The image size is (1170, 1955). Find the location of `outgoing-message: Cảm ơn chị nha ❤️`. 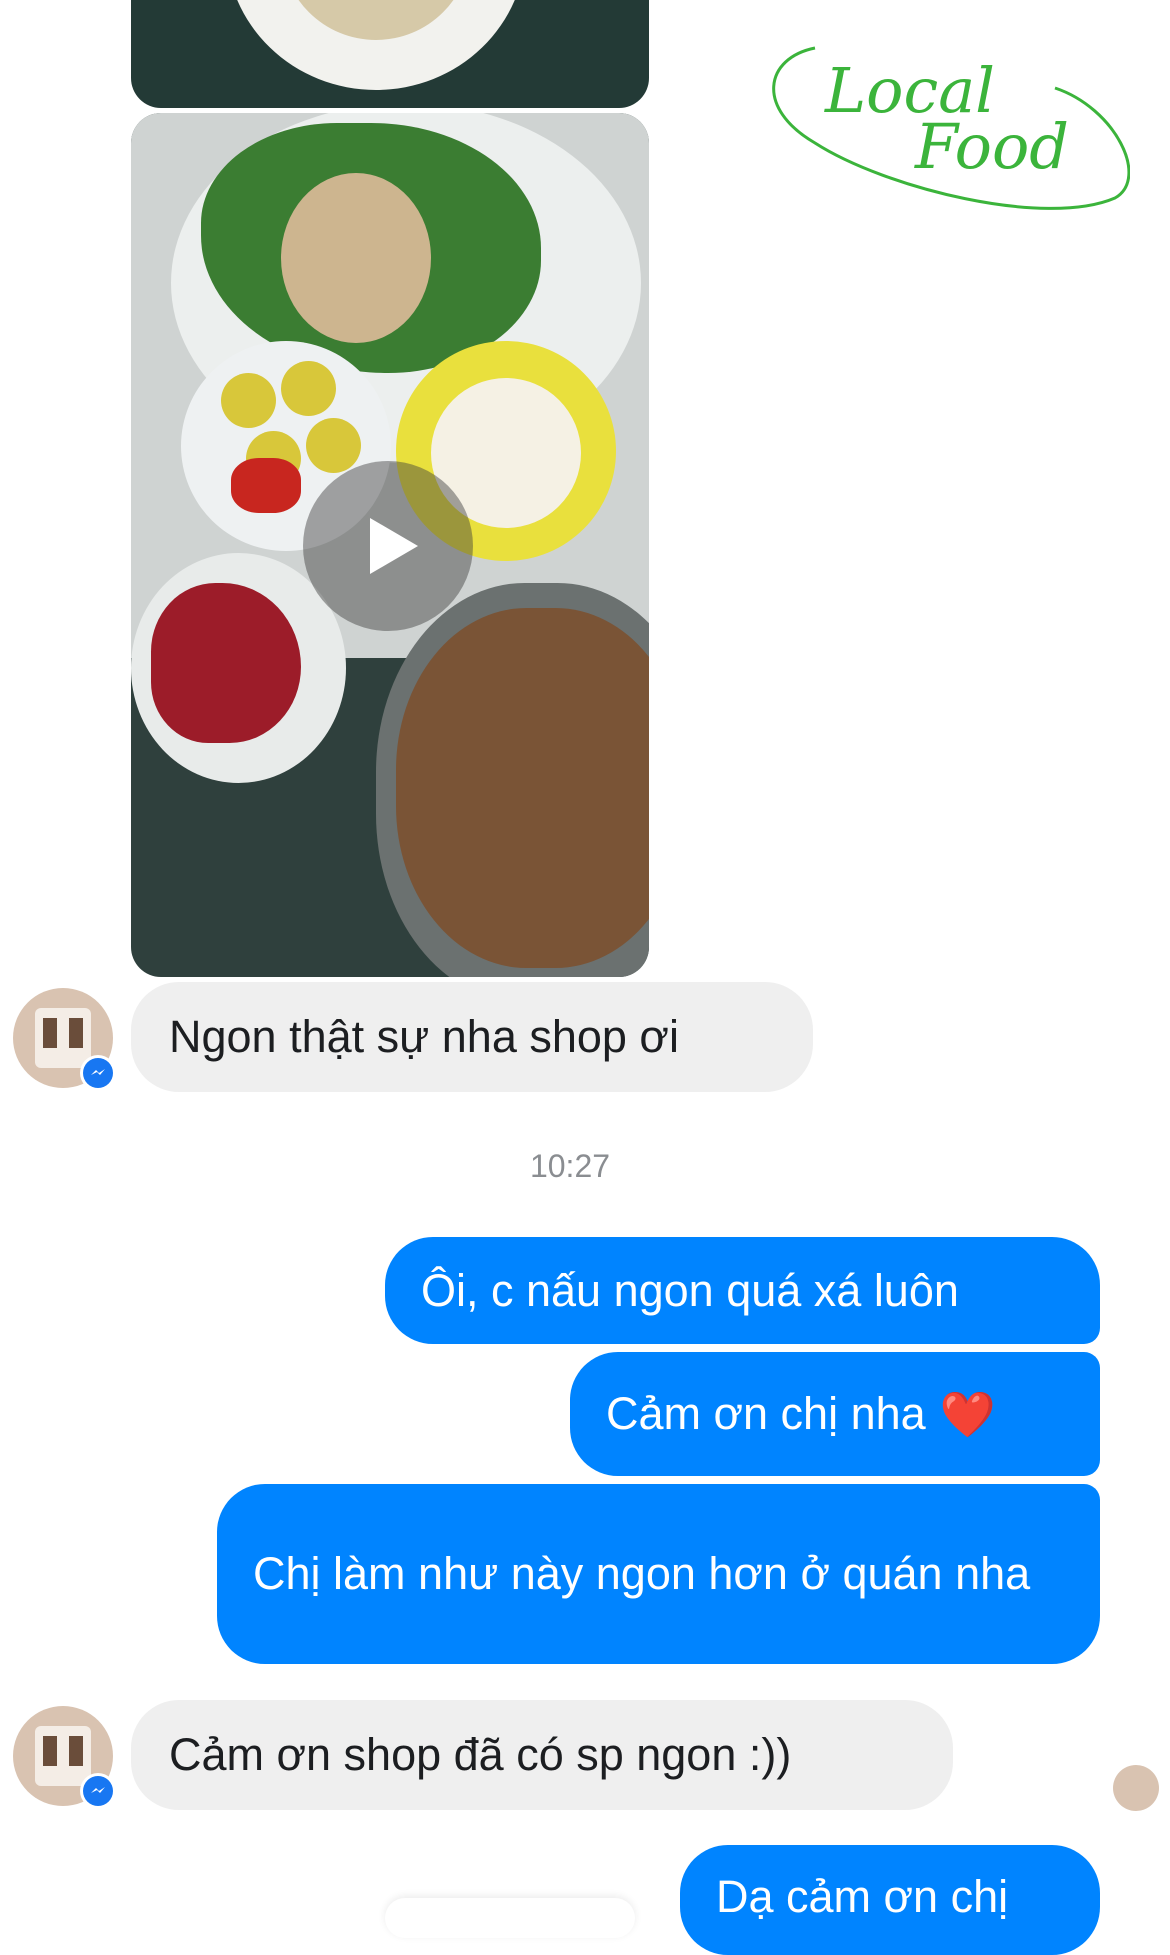

outgoing-message: Cảm ơn chị nha ❤️ is located at coordinates (835, 1414).